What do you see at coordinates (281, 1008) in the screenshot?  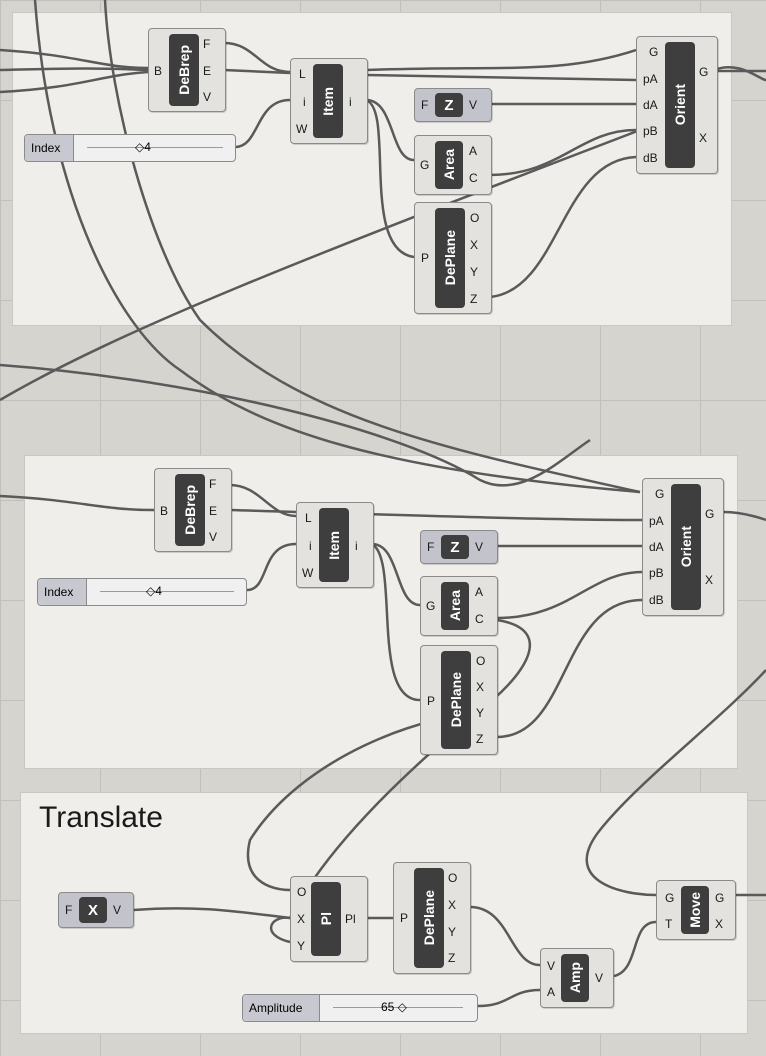 I see `slider-label: Amplitude` at bounding box center [281, 1008].